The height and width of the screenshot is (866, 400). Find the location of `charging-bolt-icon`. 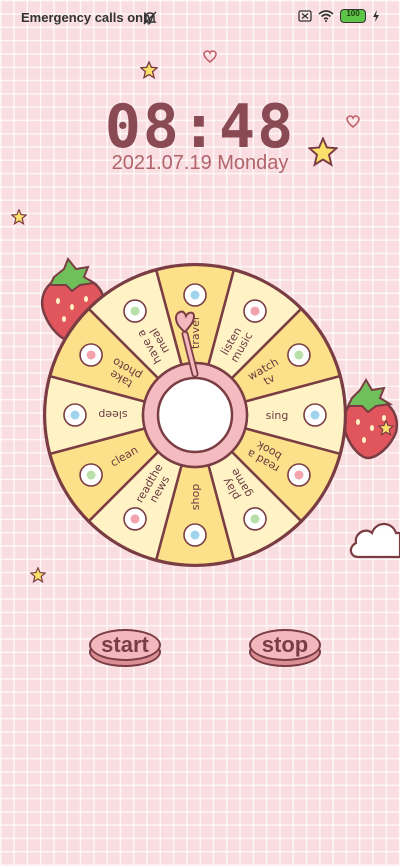

charging-bolt-icon is located at coordinates (376, 16).